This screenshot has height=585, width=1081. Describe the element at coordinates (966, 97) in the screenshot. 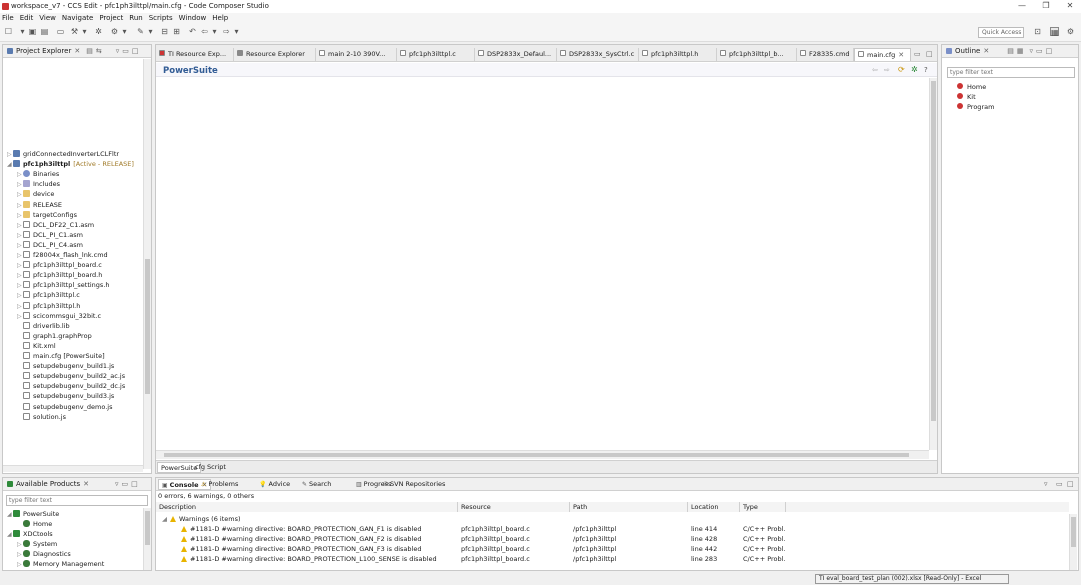

I see `outline-item: Kit` at that location.